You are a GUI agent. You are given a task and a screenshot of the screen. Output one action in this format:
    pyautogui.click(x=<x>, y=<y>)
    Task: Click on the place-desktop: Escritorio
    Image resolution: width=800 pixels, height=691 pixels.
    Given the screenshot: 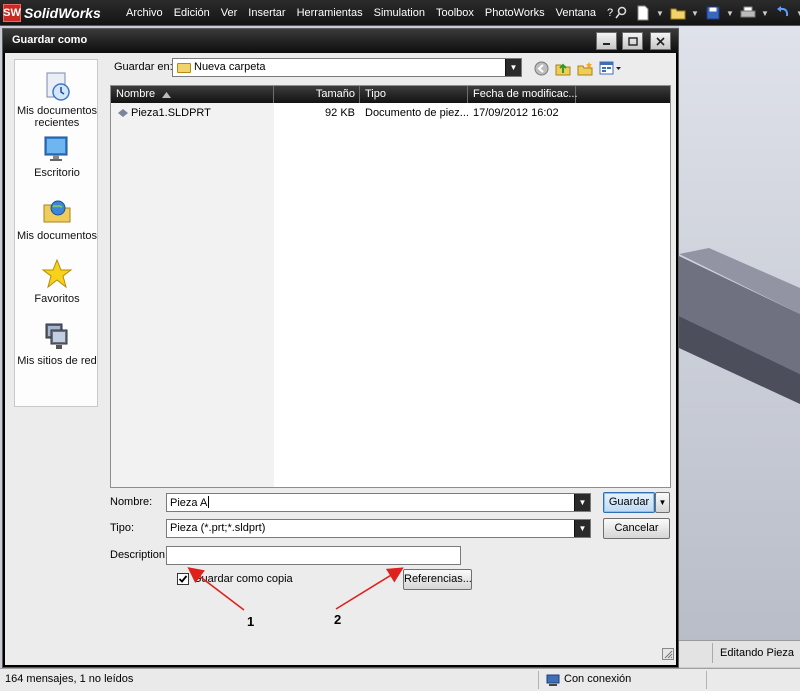 What is the action you would take?
    pyautogui.click(x=57, y=155)
    